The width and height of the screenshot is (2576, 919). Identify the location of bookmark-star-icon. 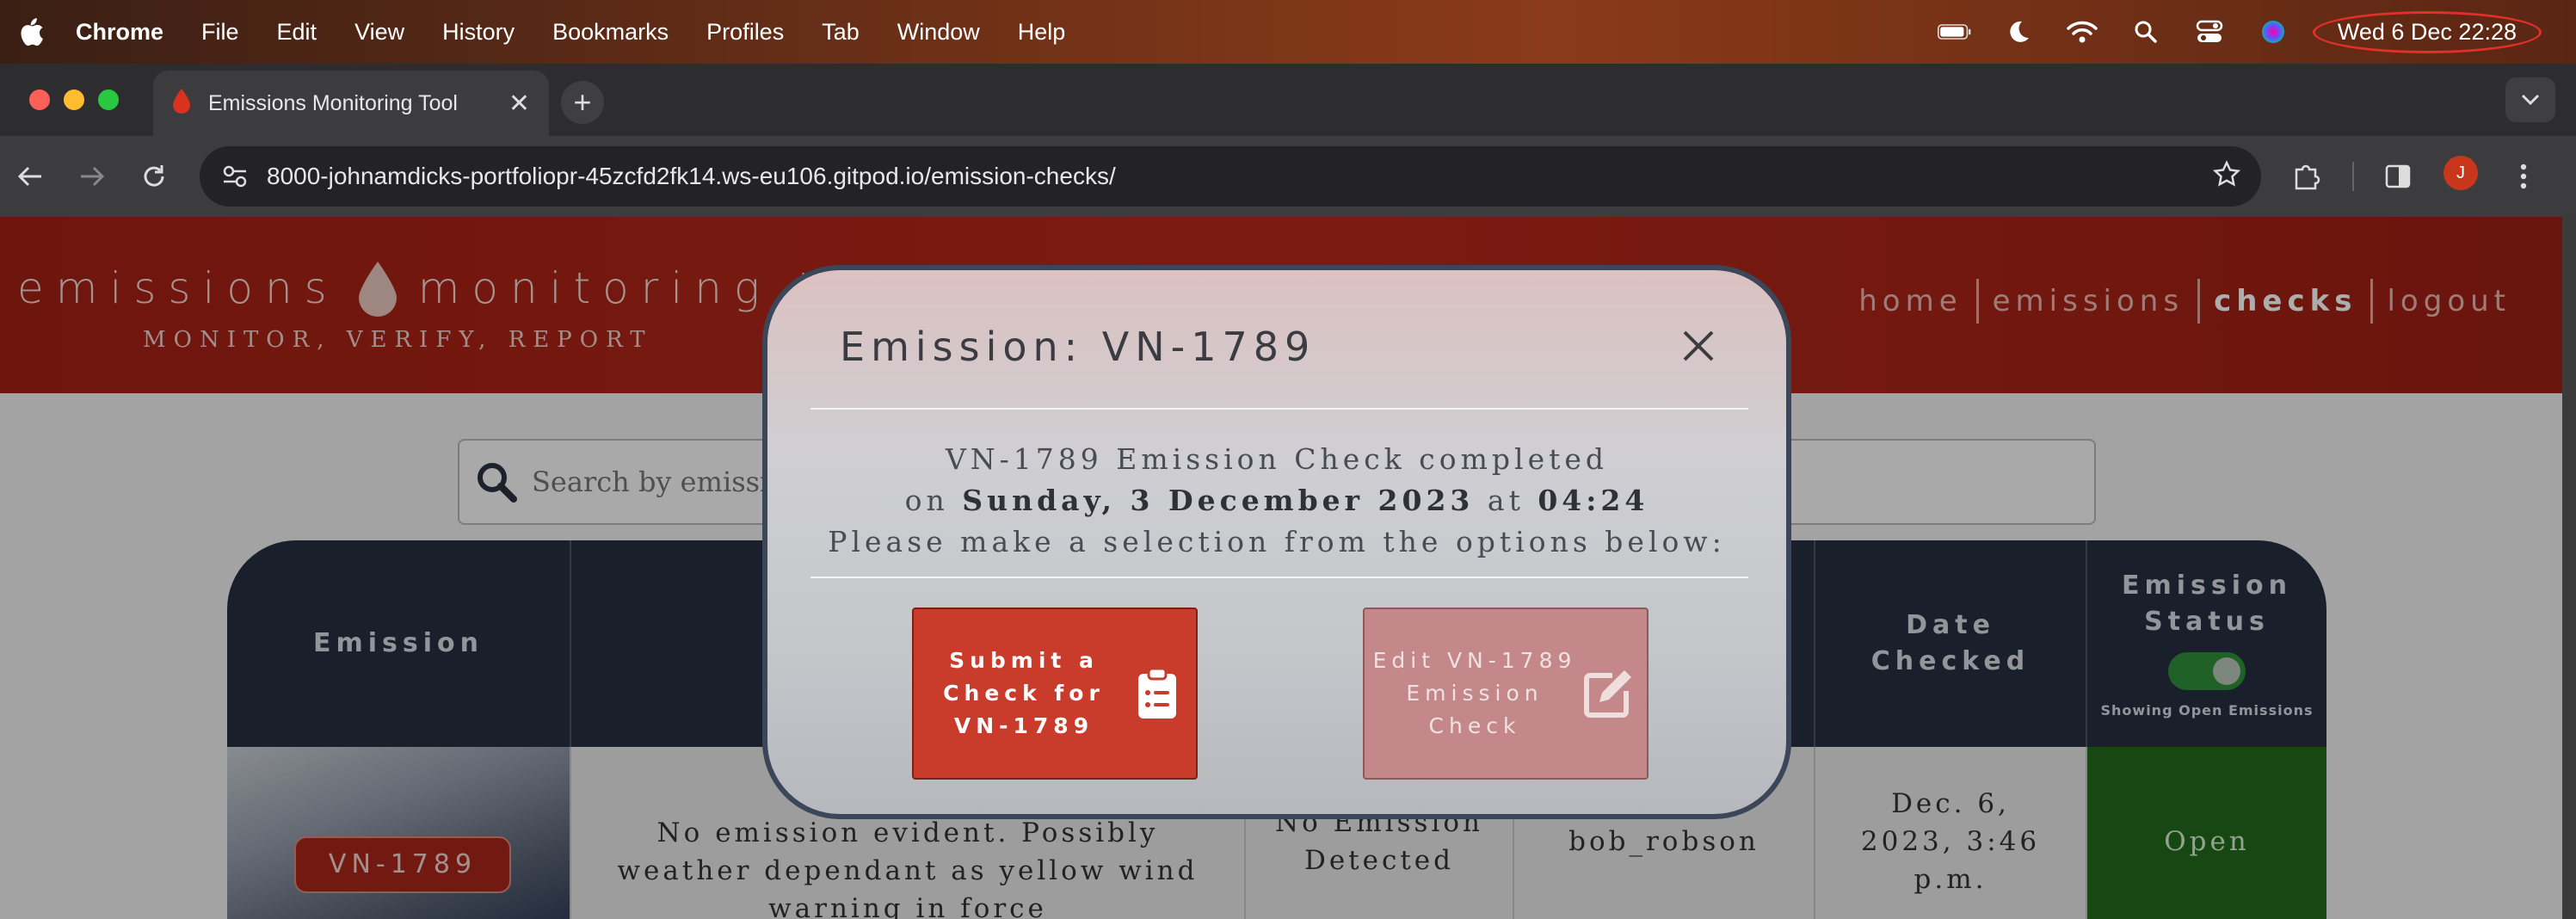
(2226, 177).